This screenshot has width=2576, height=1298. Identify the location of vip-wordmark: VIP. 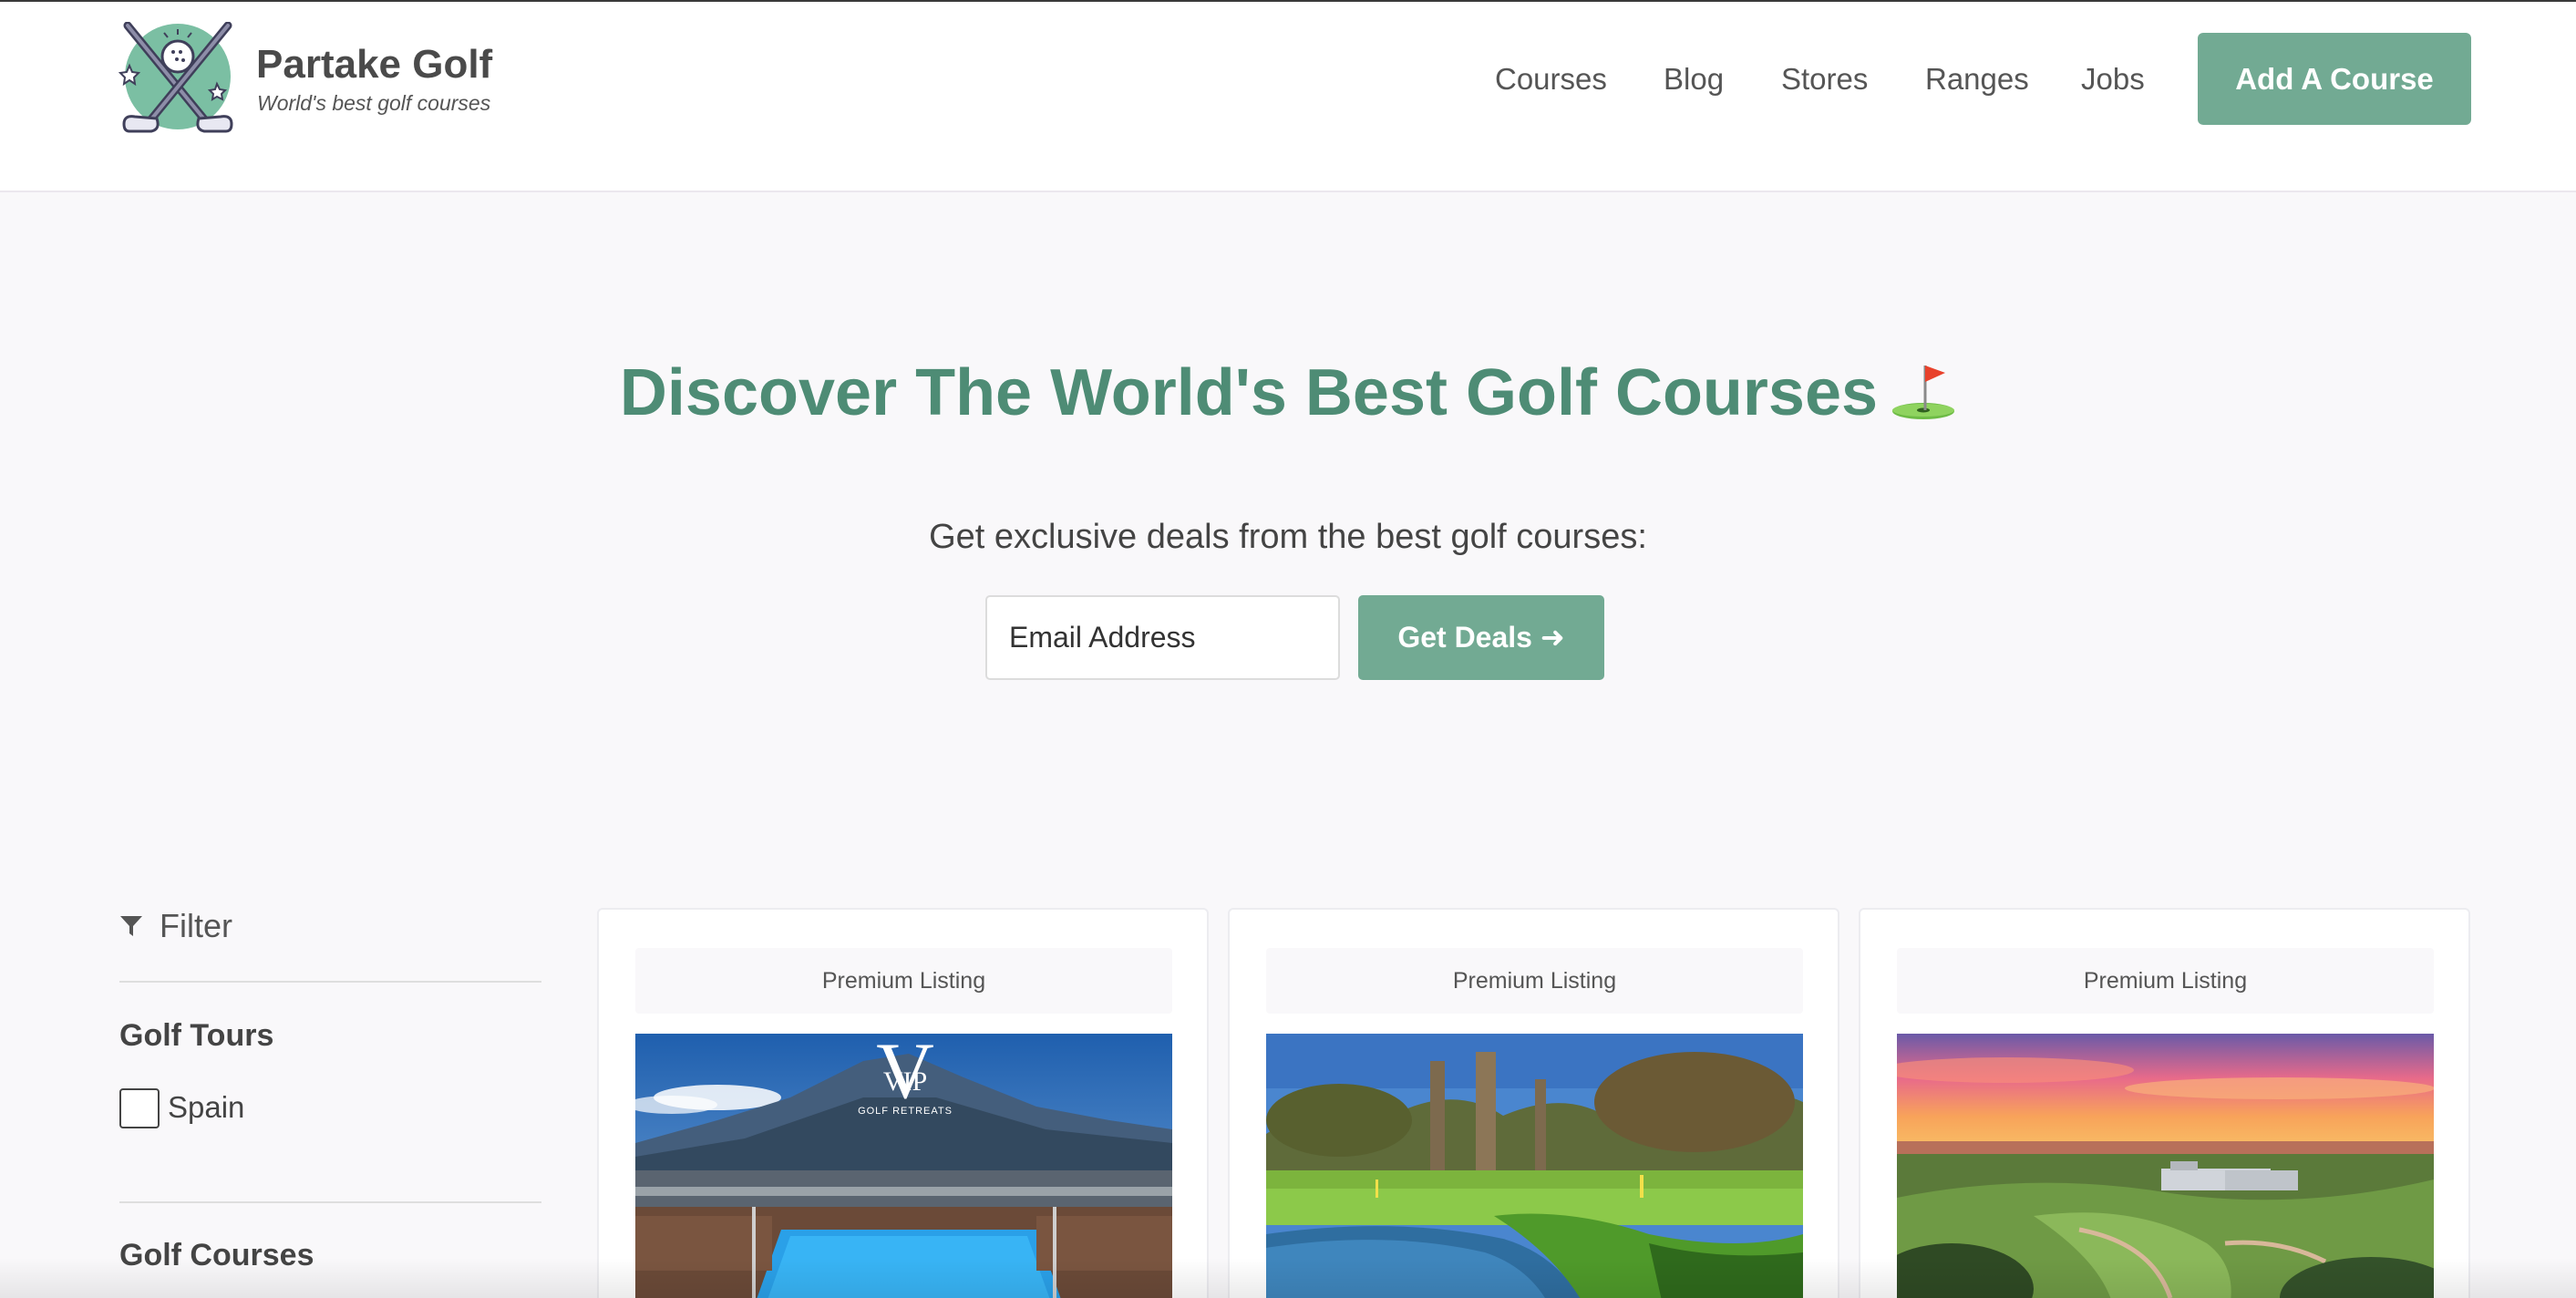
(905, 1081).